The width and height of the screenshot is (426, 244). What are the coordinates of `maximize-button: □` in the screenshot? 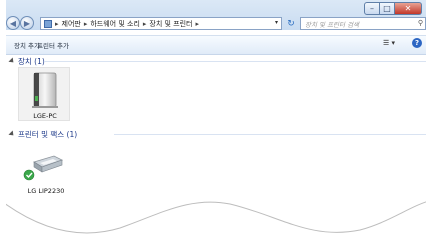 It's located at (387, 8).